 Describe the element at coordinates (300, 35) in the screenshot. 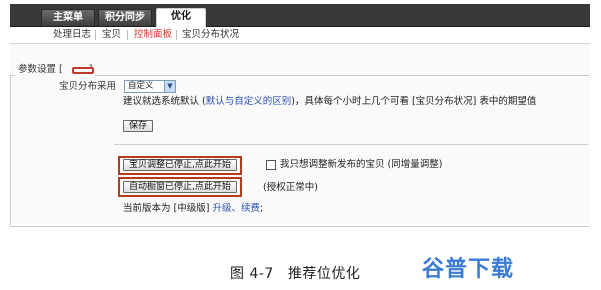

I see `sub-navigation: 处理日志 宝贝 控制面板 宝贝分布状况` at that location.